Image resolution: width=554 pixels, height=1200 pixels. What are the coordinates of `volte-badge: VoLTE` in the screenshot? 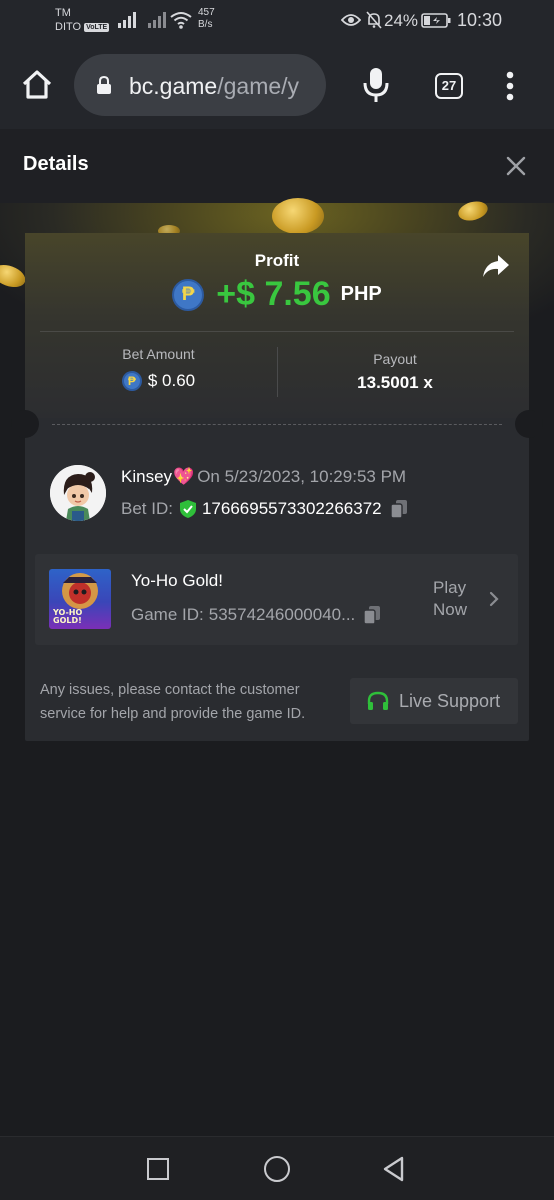 It's located at (97, 27).